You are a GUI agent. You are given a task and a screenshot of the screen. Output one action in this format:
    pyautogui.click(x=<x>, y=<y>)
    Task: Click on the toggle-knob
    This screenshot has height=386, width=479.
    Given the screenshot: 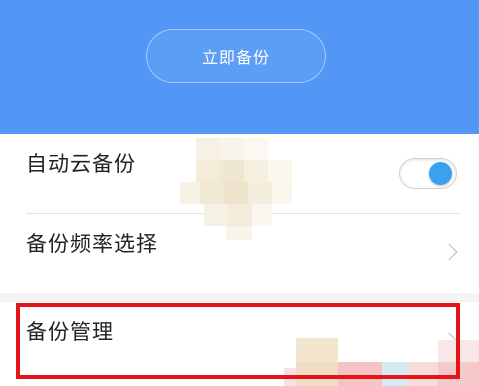 What is the action you would take?
    pyautogui.click(x=440, y=173)
    